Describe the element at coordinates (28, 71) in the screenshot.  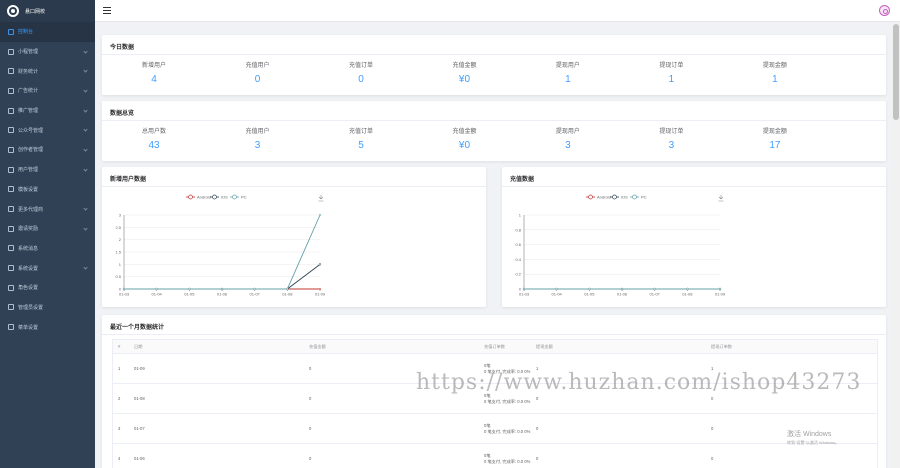
I see `sidebar-item-label: 财务统计` at that location.